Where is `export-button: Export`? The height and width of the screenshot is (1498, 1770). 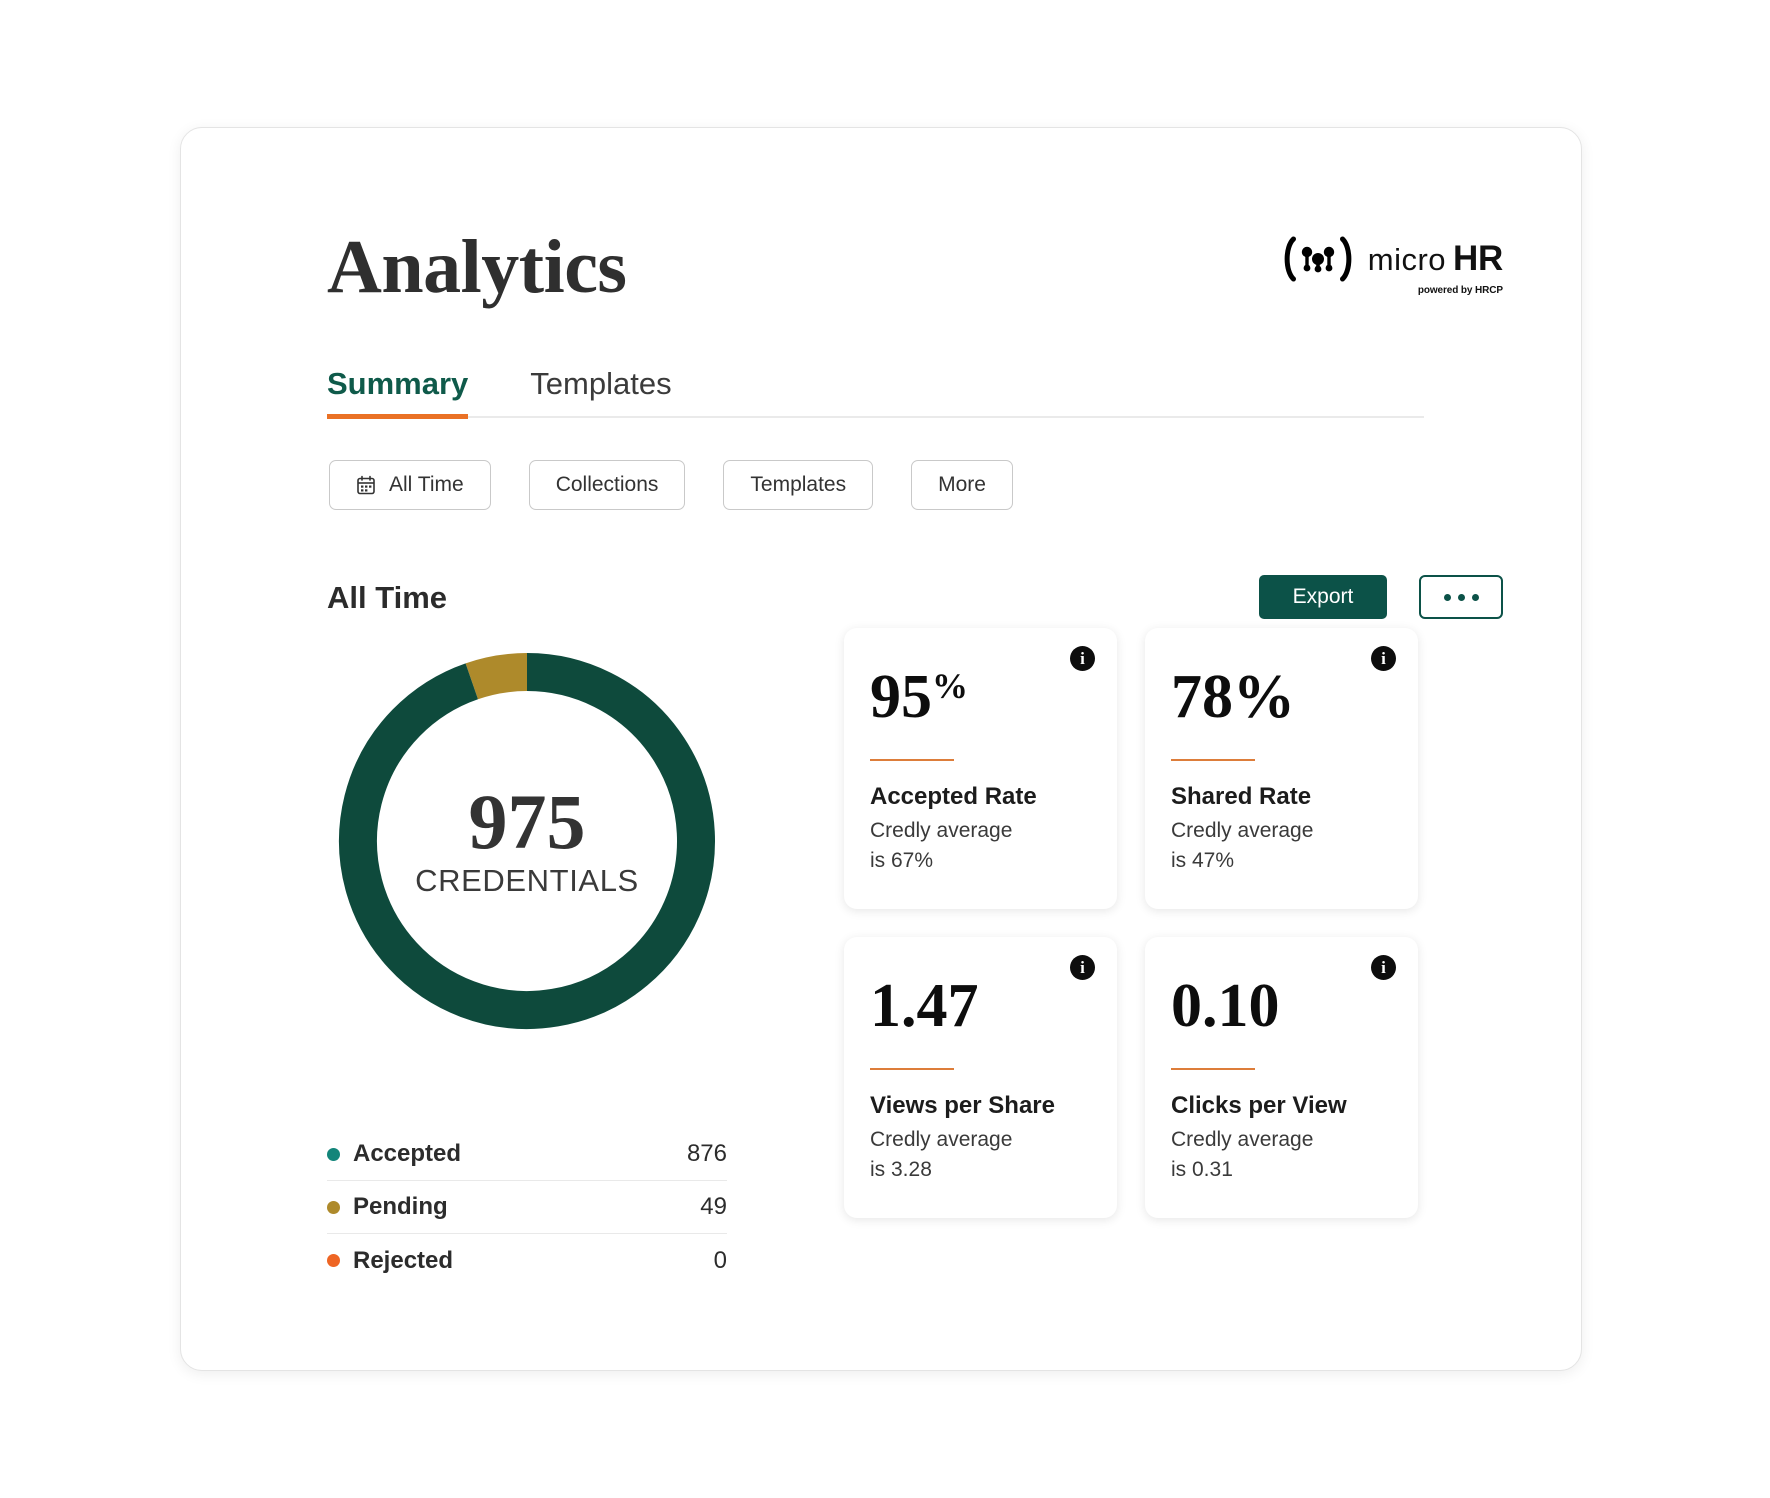 export-button: Export is located at coordinates (1323, 597).